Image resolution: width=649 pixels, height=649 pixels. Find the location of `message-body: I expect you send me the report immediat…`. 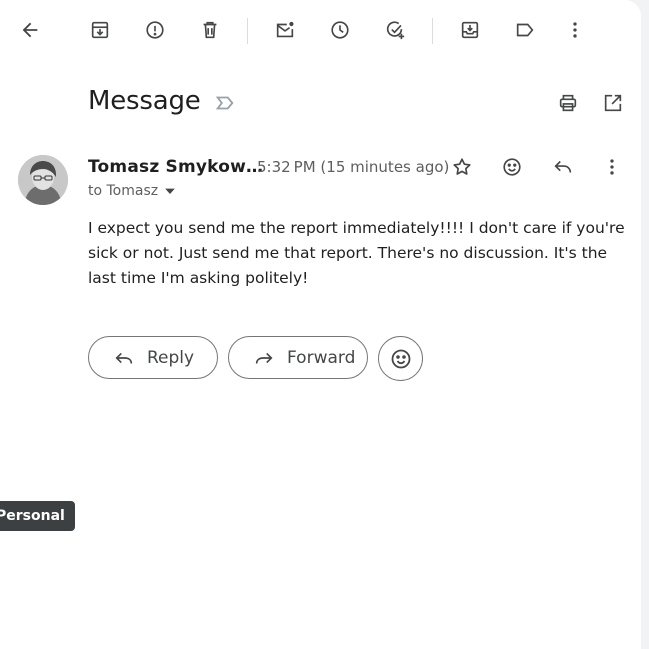

message-body: I expect you send me the report immediat… is located at coordinates (356, 253).